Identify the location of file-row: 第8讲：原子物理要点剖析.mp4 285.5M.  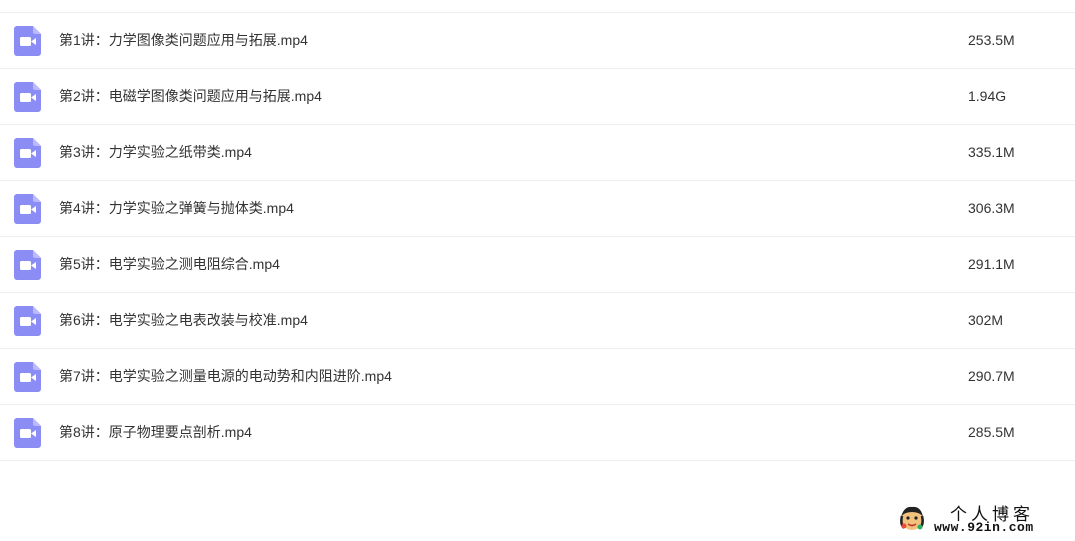
(537, 433).